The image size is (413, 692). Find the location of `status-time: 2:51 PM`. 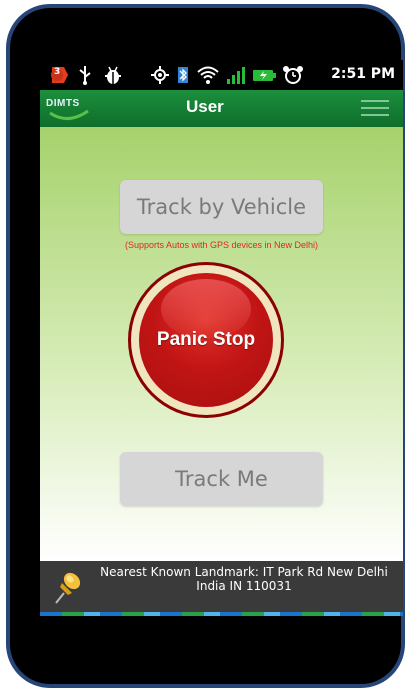

status-time: 2:51 PM is located at coordinates (363, 74).